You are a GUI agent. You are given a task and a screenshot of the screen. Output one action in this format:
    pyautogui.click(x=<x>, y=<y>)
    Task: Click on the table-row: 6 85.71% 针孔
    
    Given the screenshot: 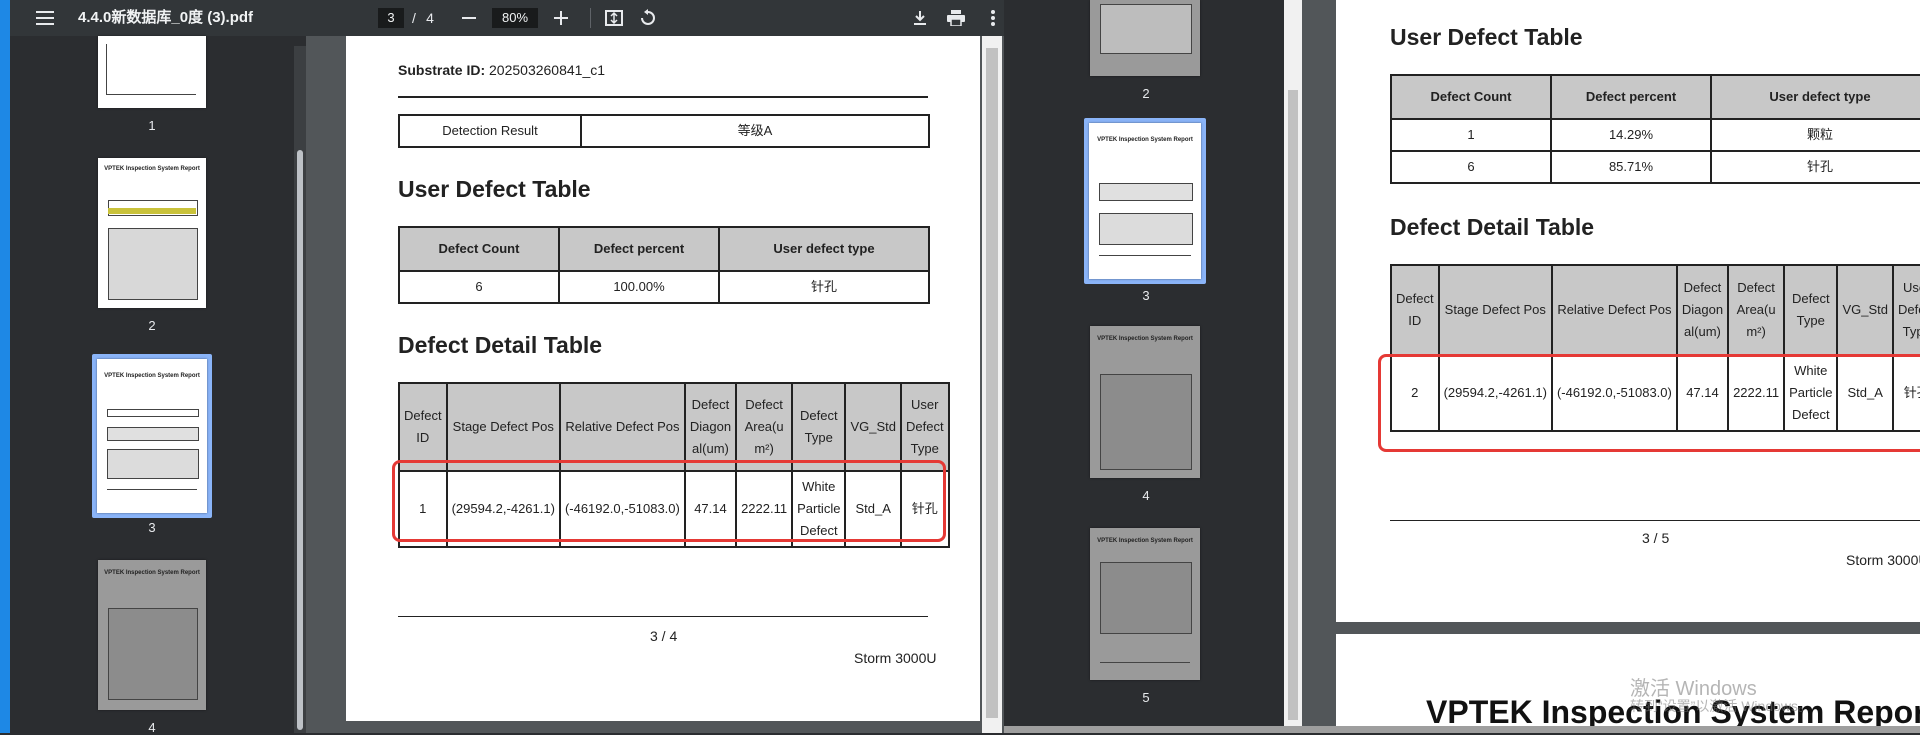 What is the action you would take?
    pyautogui.click(x=1655, y=167)
    